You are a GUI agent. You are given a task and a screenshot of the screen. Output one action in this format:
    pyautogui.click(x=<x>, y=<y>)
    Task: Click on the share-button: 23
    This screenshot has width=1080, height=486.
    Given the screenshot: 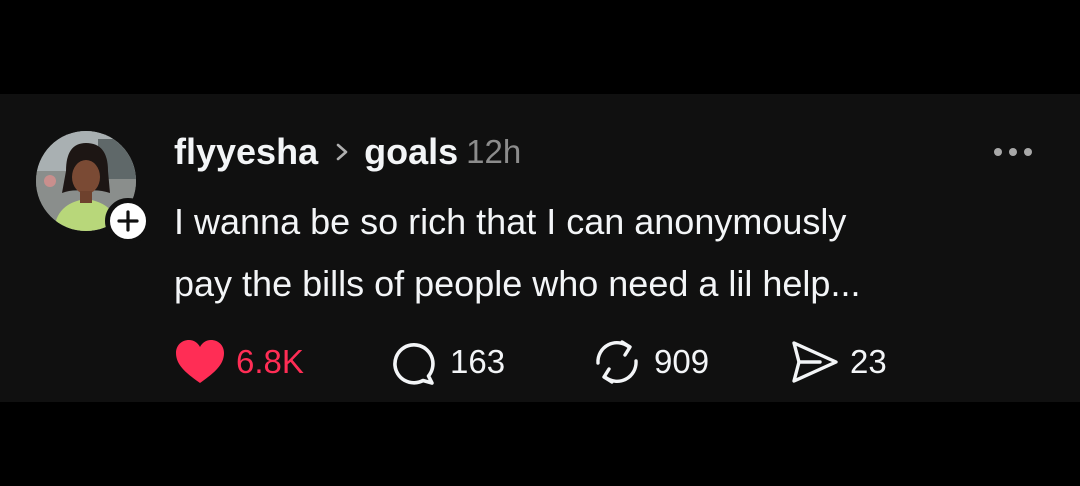 What is the action you would take?
    pyautogui.click(x=838, y=362)
    